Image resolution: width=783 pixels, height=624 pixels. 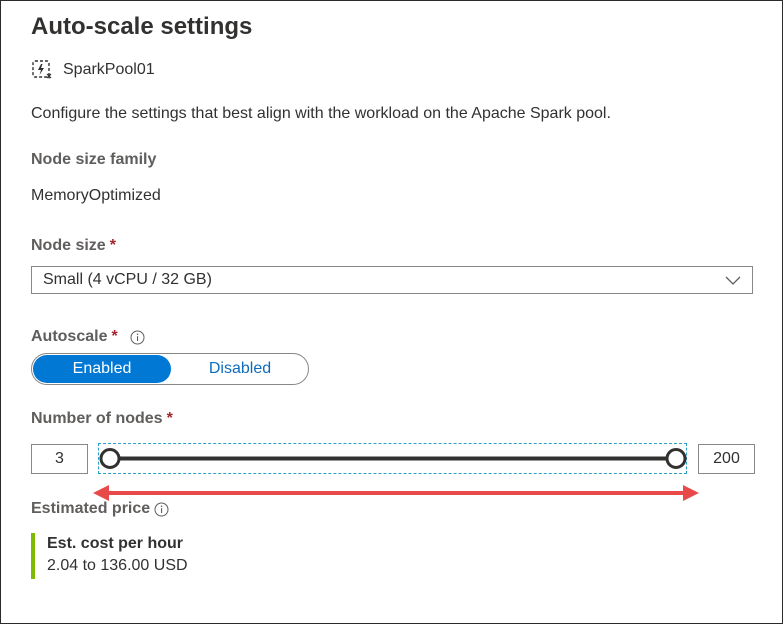 What do you see at coordinates (676, 458) in the screenshot?
I see `max-slider-thumb` at bounding box center [676, 458].